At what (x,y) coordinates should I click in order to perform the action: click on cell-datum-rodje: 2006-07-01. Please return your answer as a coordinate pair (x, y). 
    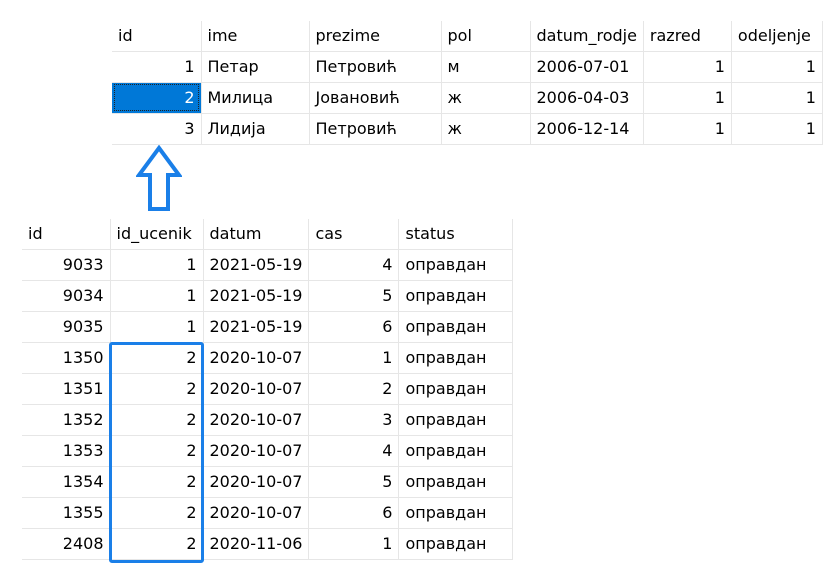
    Looking at the image, I should click on (587, 67).